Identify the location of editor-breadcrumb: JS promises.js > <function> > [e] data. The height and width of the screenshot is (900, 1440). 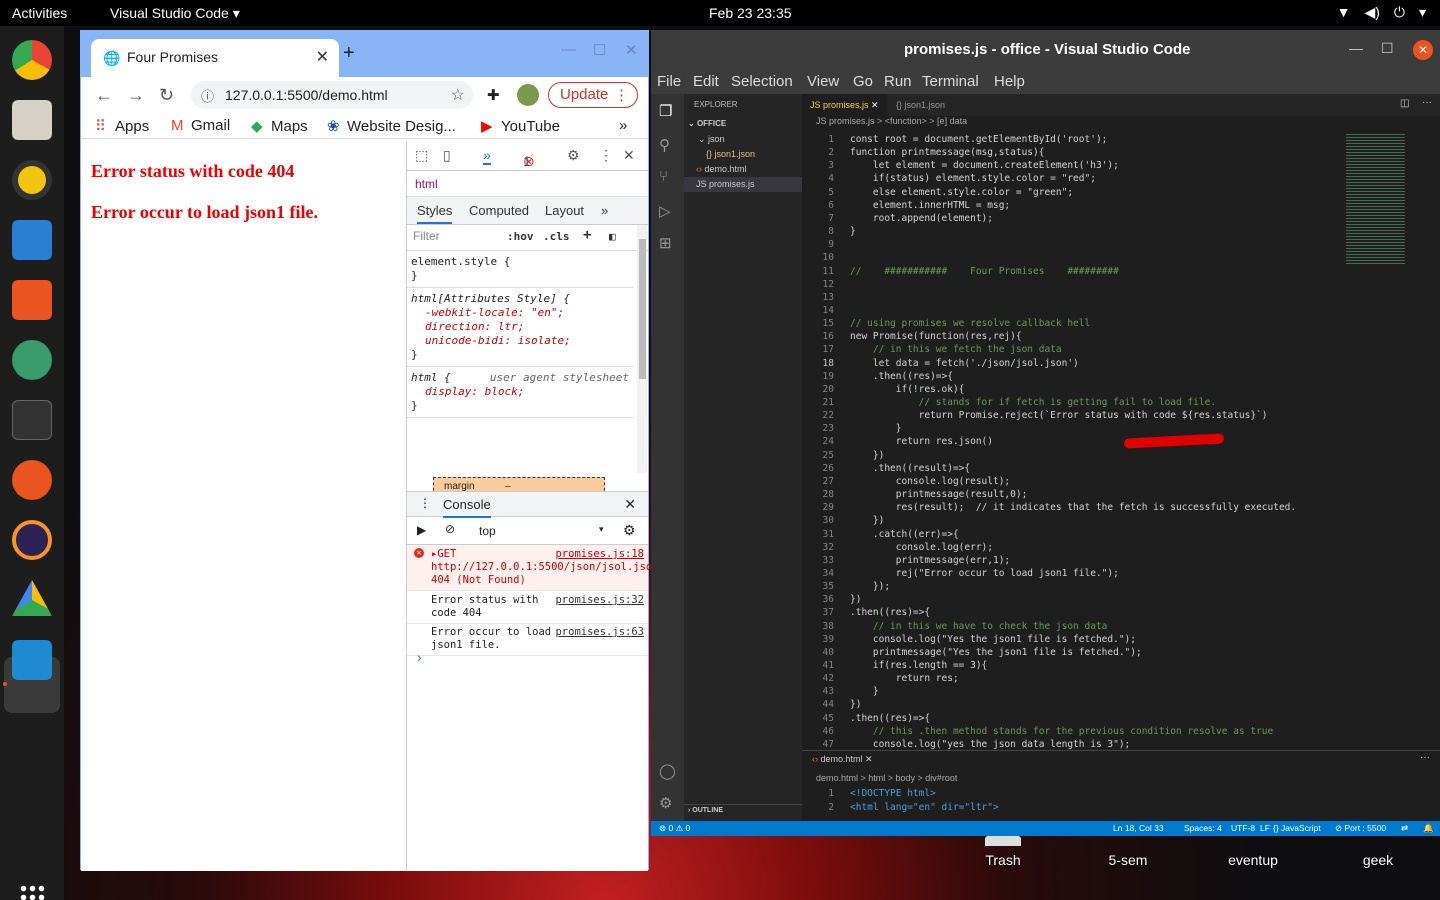
(1121, 123).